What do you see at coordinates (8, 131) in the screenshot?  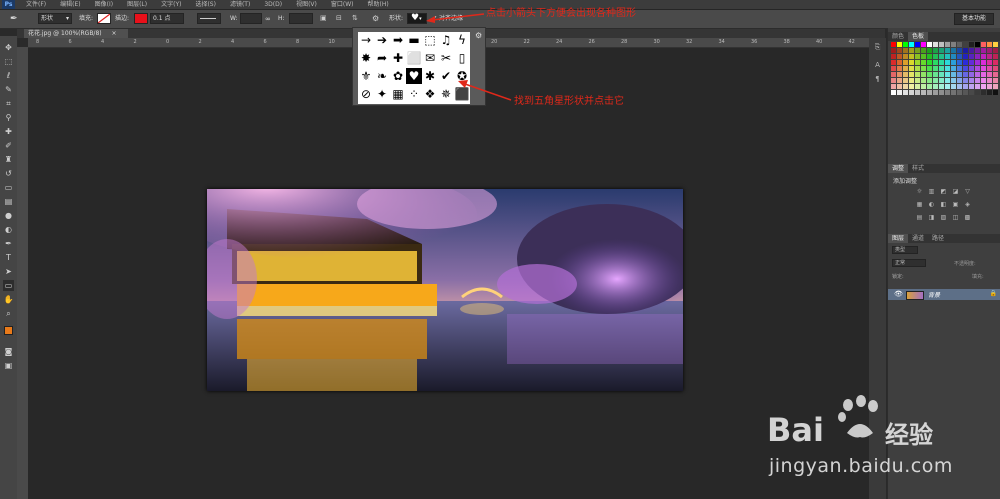 I see `healing-tool-icon: ✚` at bounding box center [8, 131].